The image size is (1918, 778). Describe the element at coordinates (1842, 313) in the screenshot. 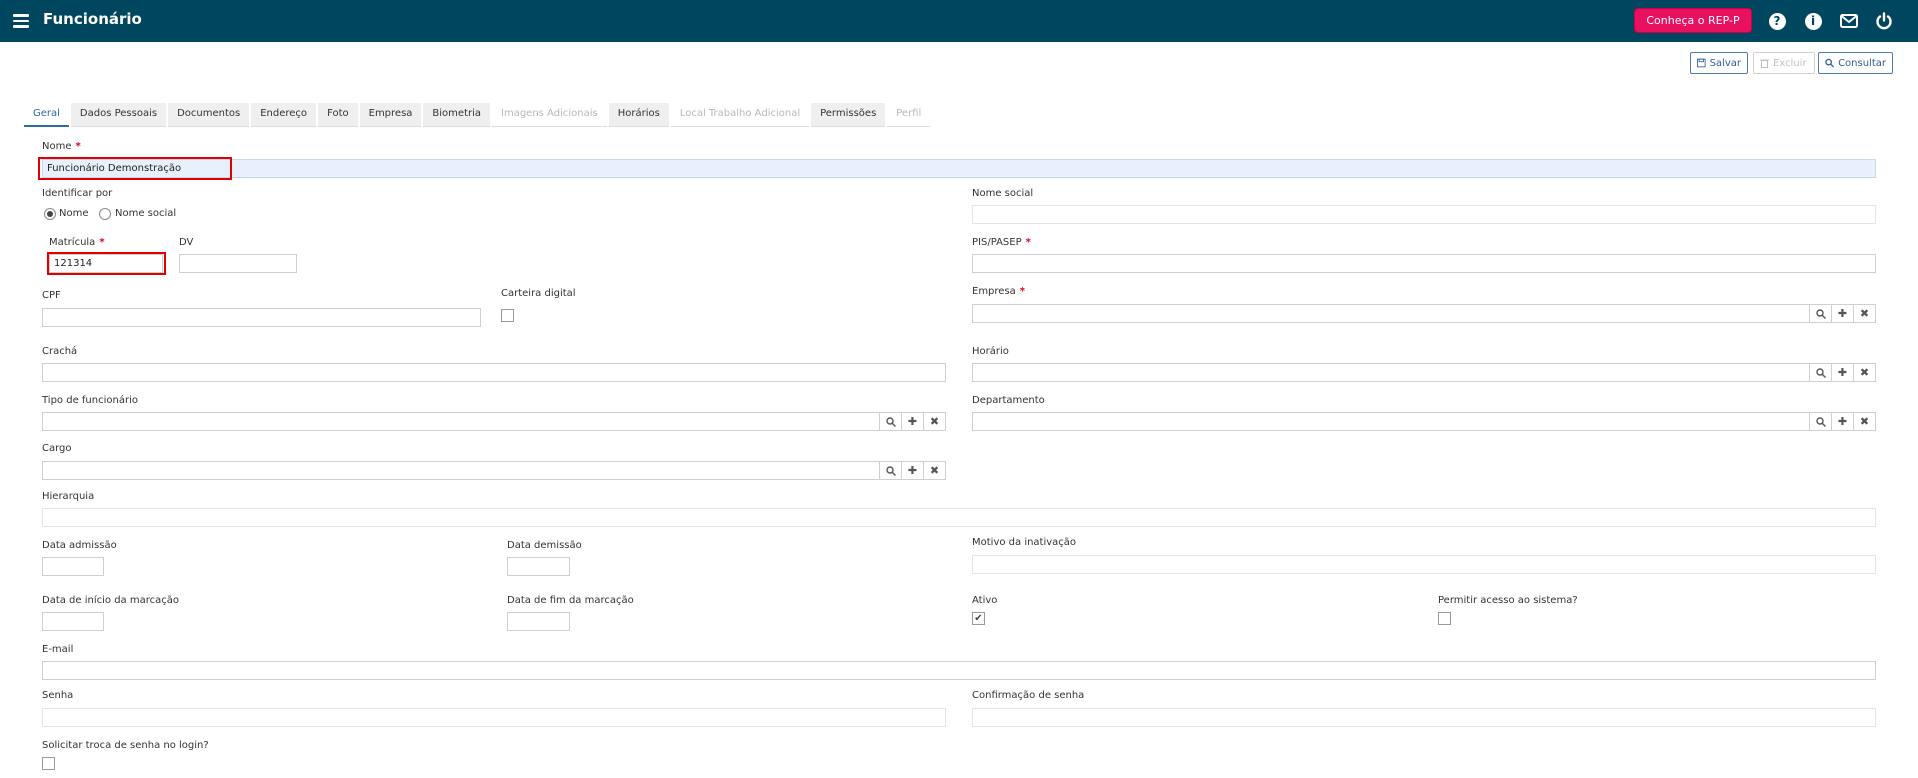

I see `empresa-add-icon: ✚` at that location.